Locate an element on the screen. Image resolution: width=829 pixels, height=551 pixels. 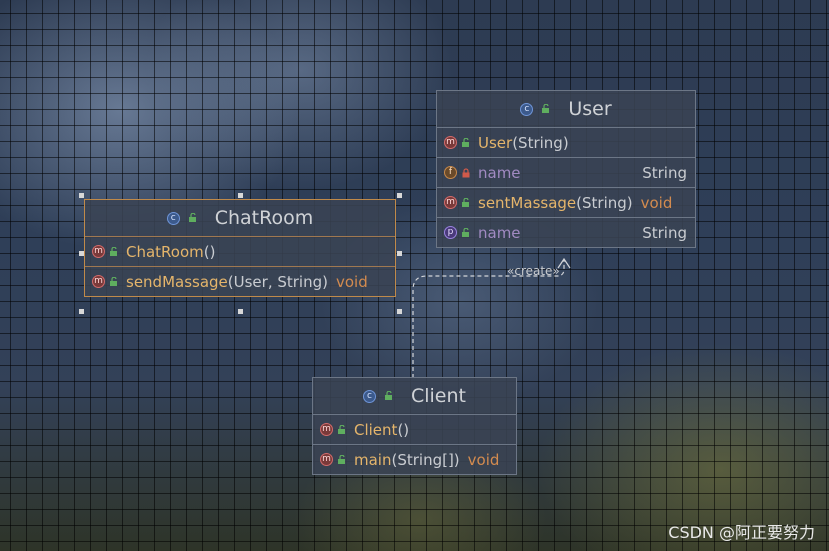
member-name: Client is located at coordinates (376, 429).